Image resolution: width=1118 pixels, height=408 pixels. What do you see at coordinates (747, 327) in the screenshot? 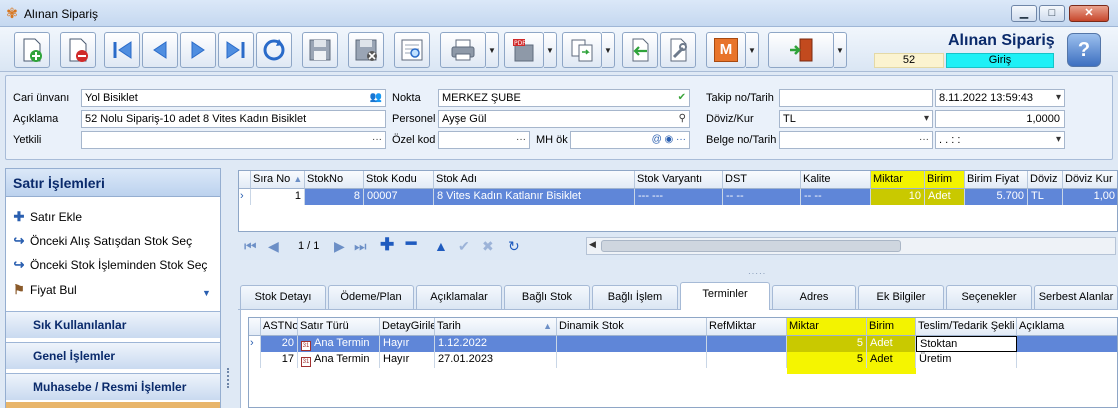
I see `col-ref-miktar: RefMiktar` at bounding box center [747, 327].